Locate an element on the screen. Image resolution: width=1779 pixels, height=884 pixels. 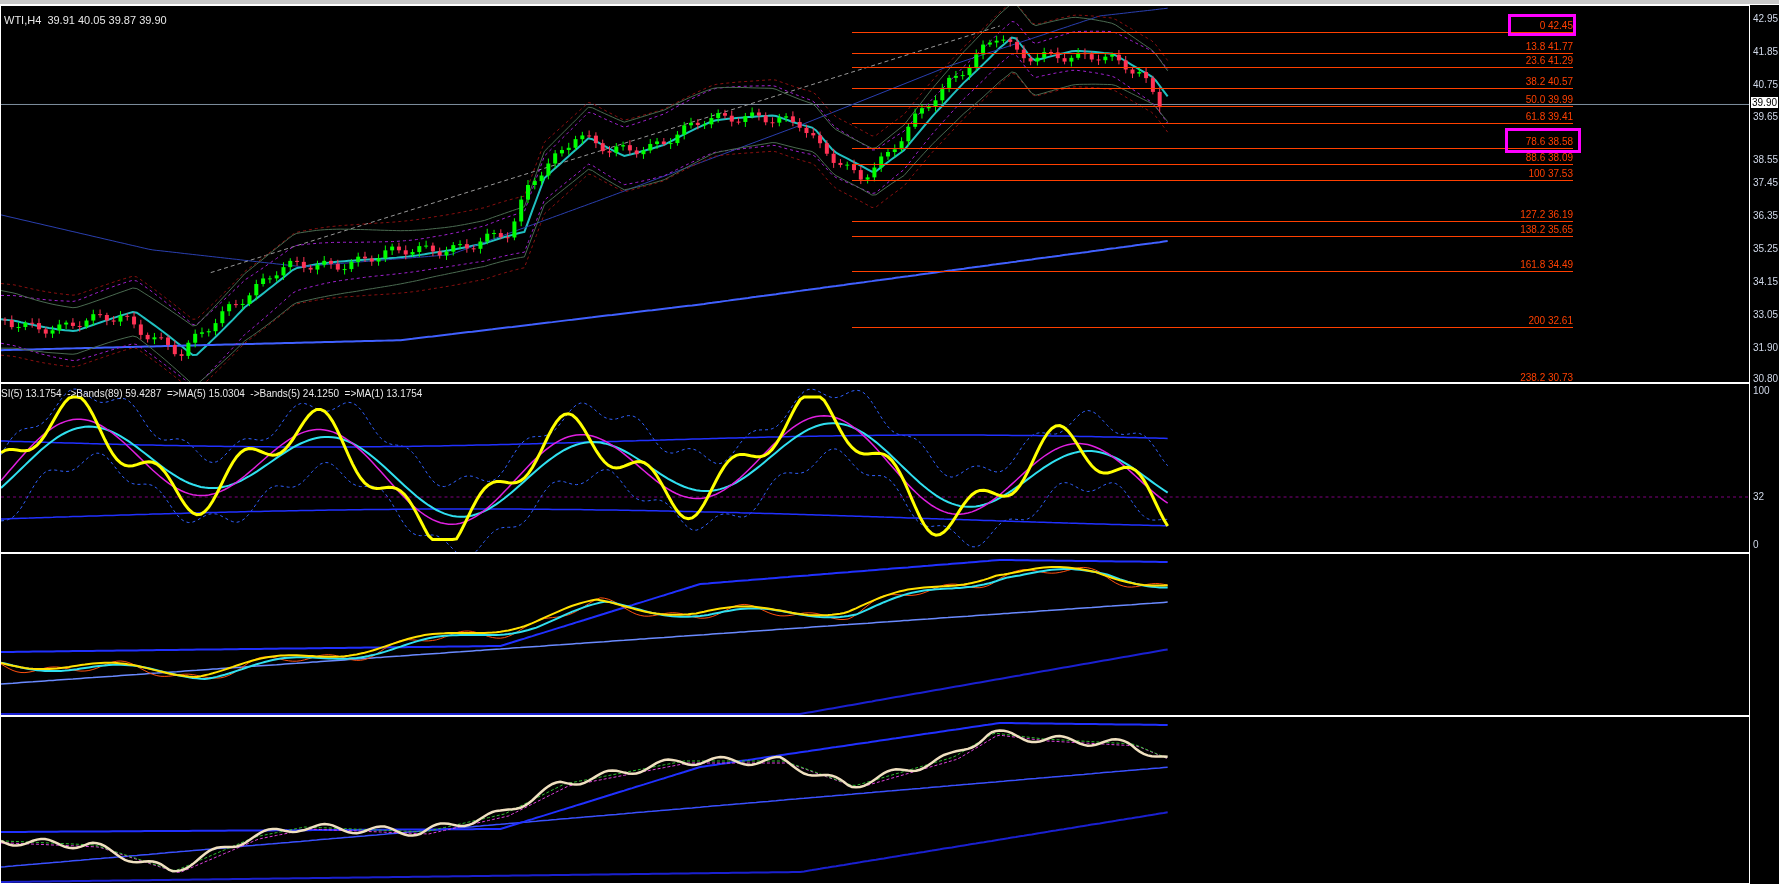
current-price-label: 39.90 is located at coordinates (1765, 102).